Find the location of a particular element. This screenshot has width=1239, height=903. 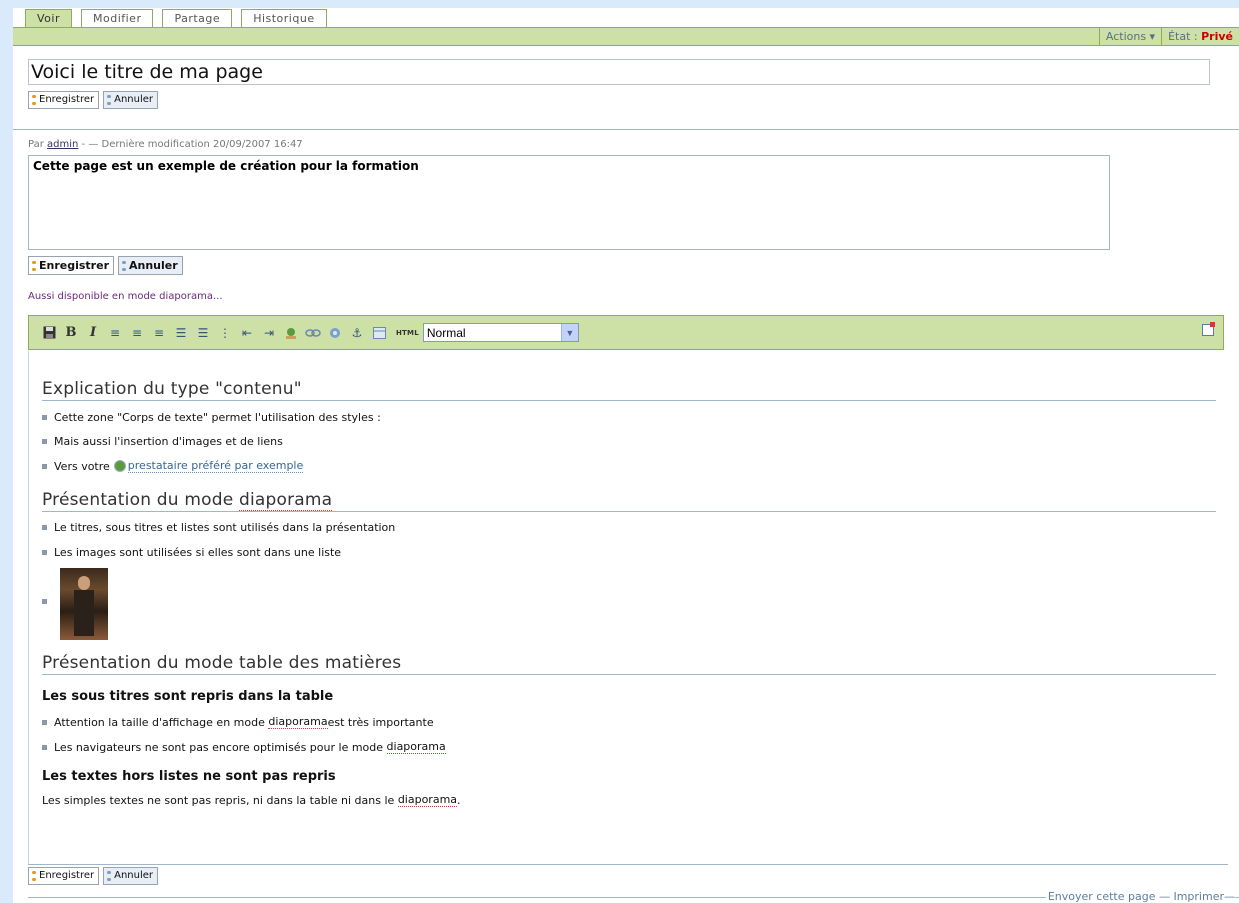

provider-link: prestataire préféré par exemple is located at coordinates (215, 466).